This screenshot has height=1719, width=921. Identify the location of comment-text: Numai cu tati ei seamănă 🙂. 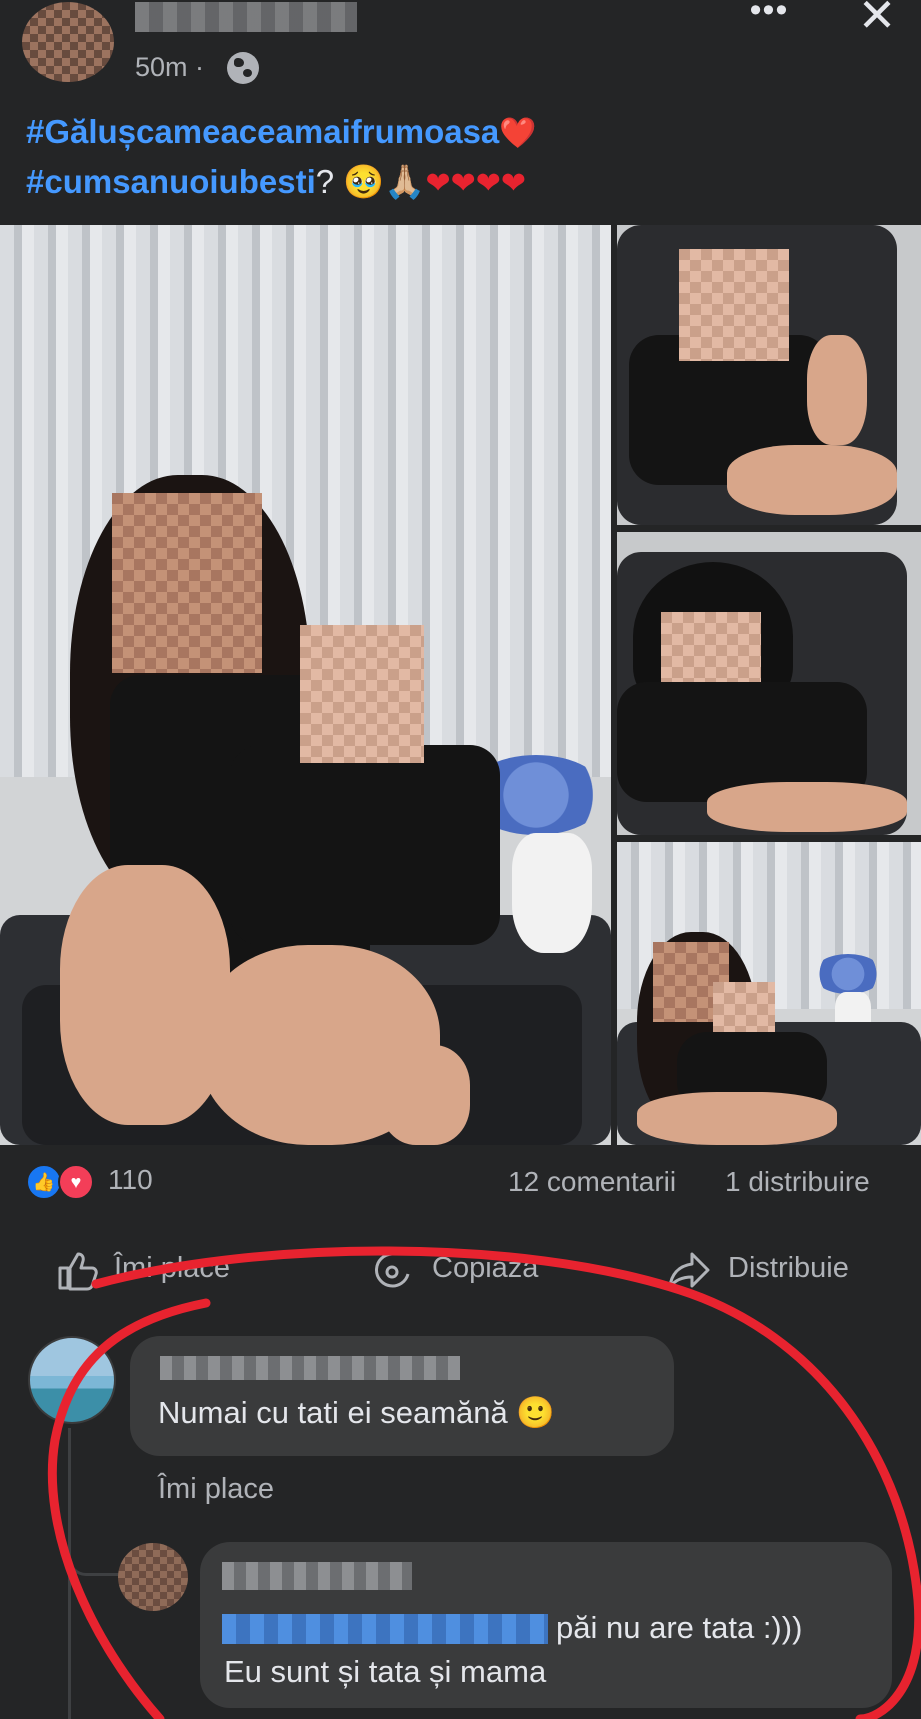
(356, 1412).